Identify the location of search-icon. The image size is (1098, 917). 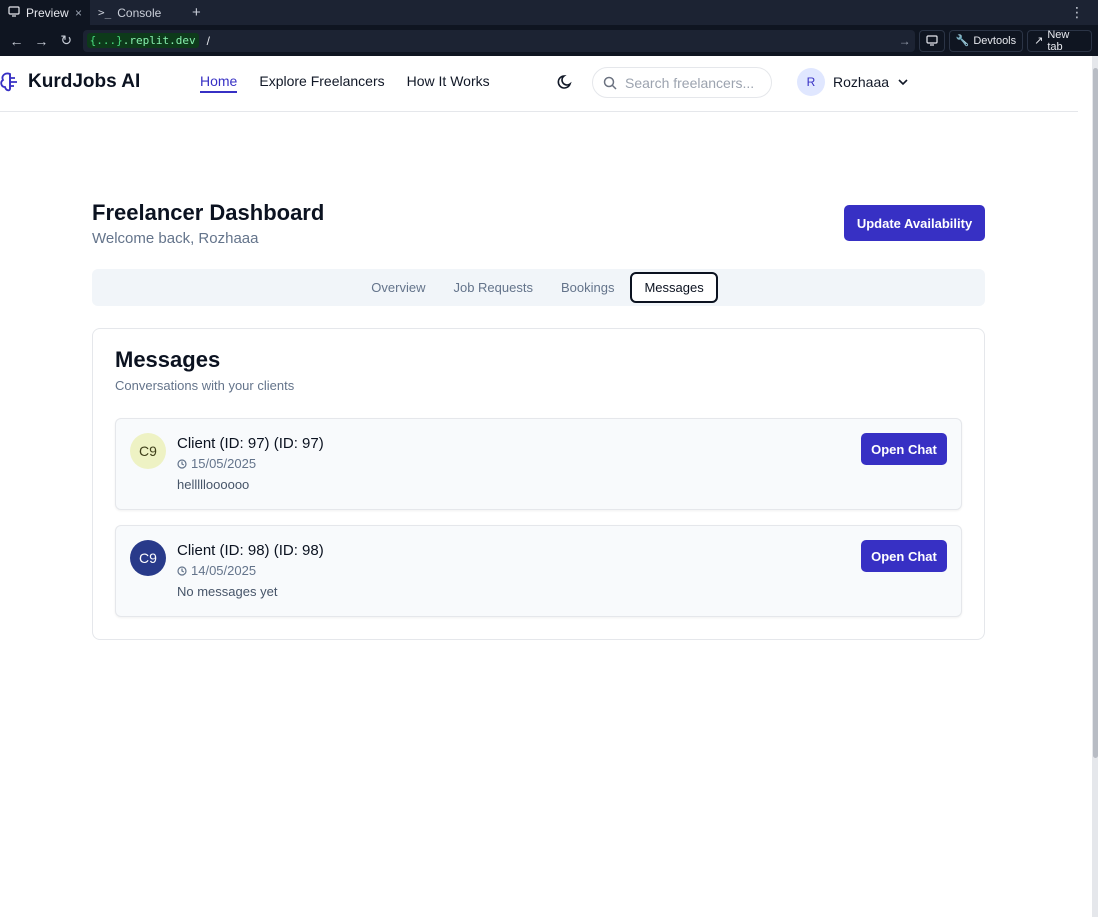
(610, 83).